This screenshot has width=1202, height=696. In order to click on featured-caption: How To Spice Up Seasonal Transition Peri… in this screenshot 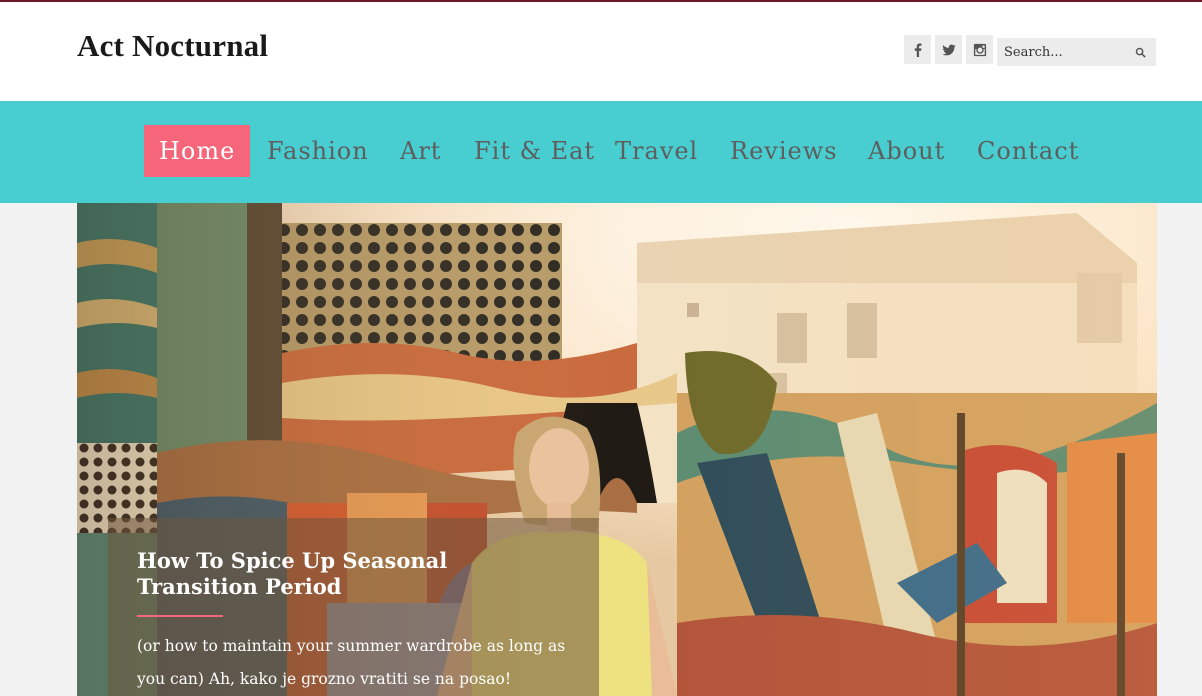, I will do `click(353, 607)`.